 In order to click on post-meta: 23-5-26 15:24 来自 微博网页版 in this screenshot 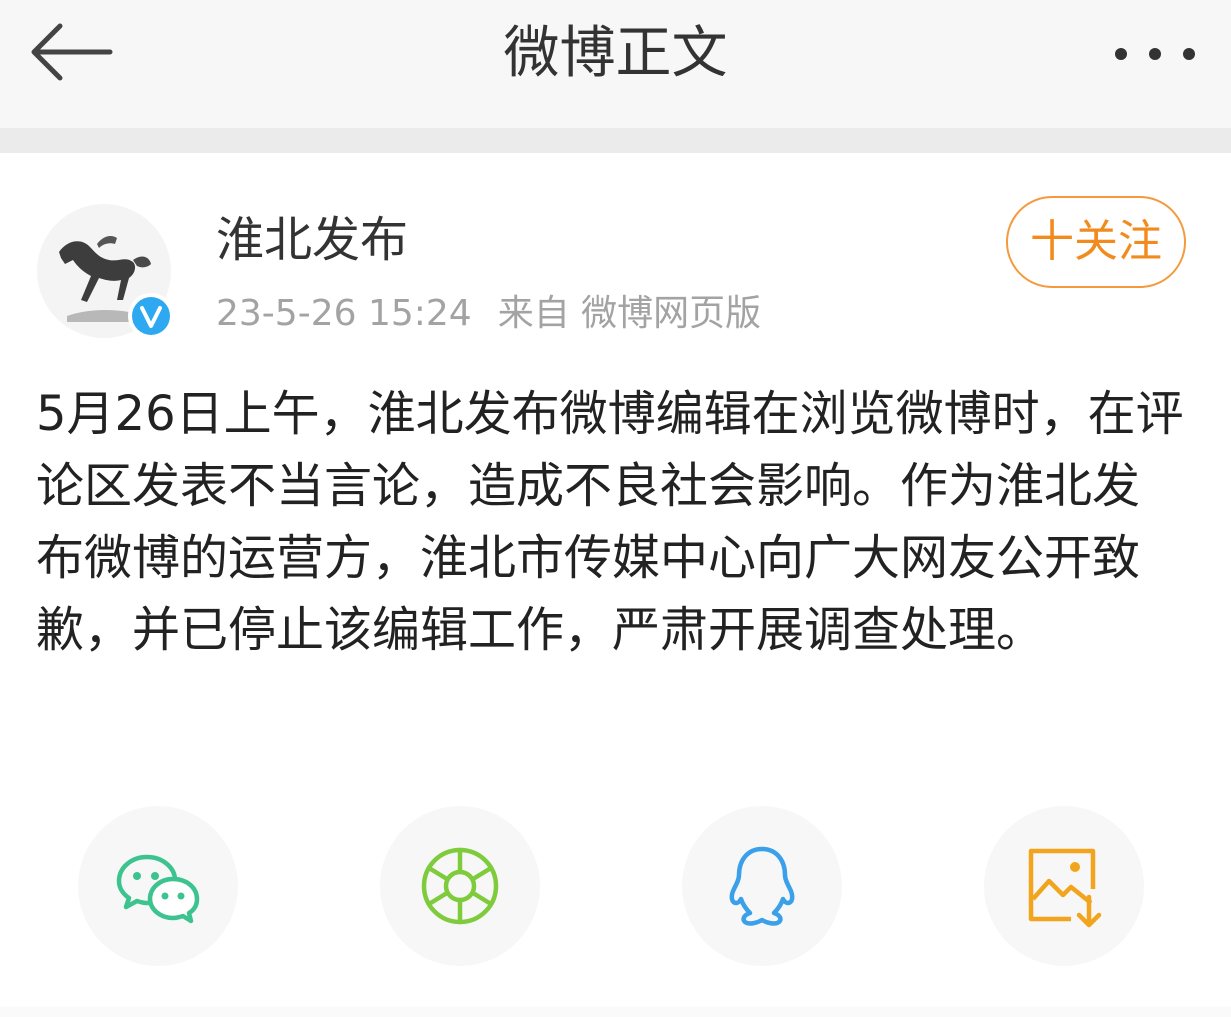, I will do `click(488, 314)`.